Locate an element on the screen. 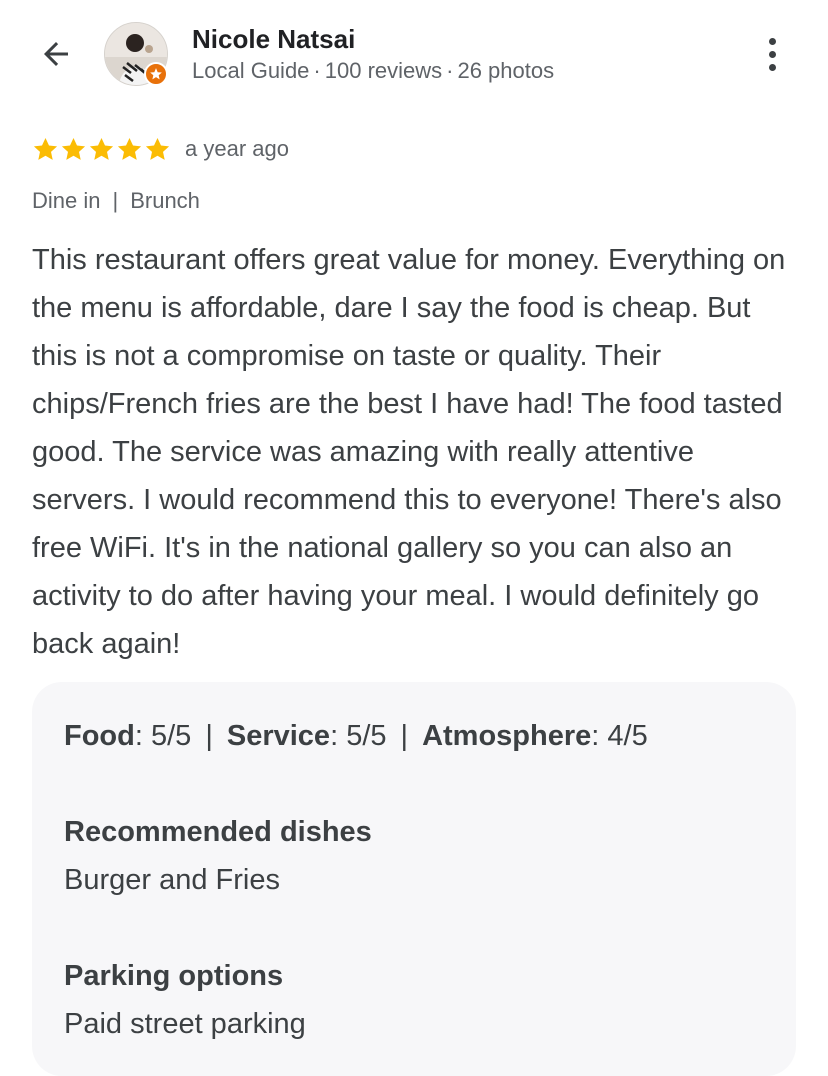 Image resolution: width=828 pixels, height=1076 pixels. score-value-food: 5/5 is located at coordinates (171, 736).